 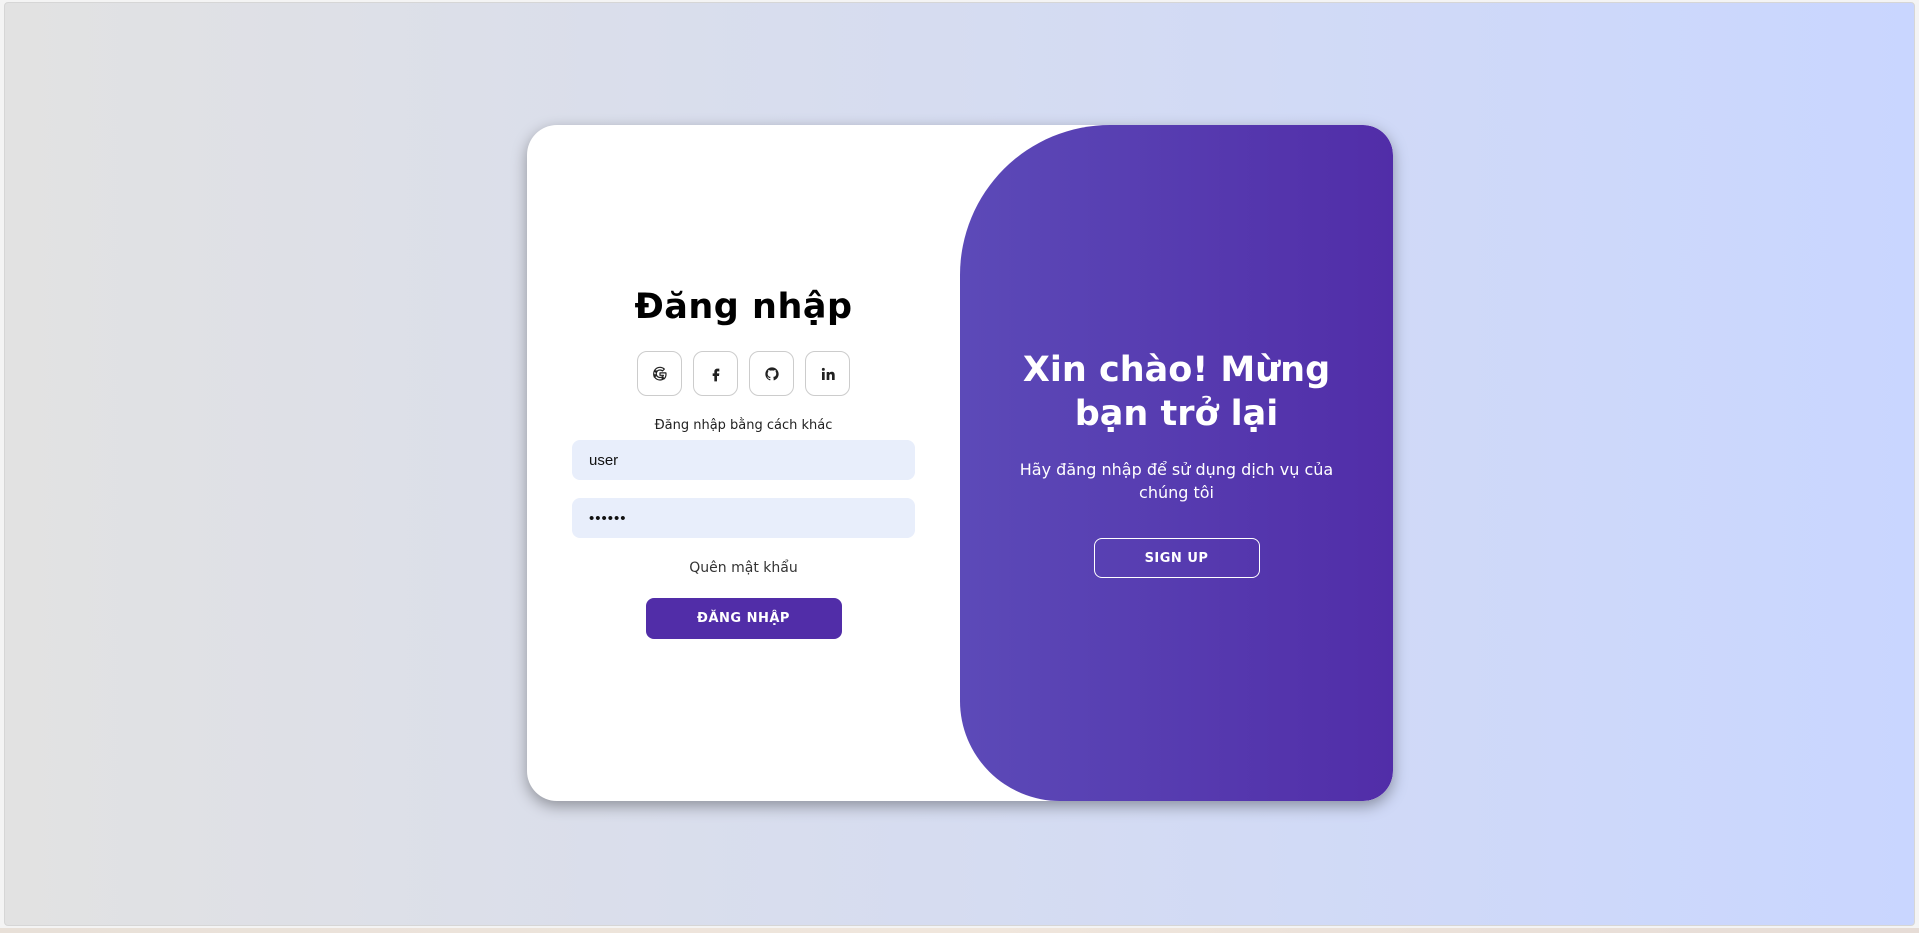 I want to click on forgot-password-link: Quên mật khẩu, so click(x=743, y=568).